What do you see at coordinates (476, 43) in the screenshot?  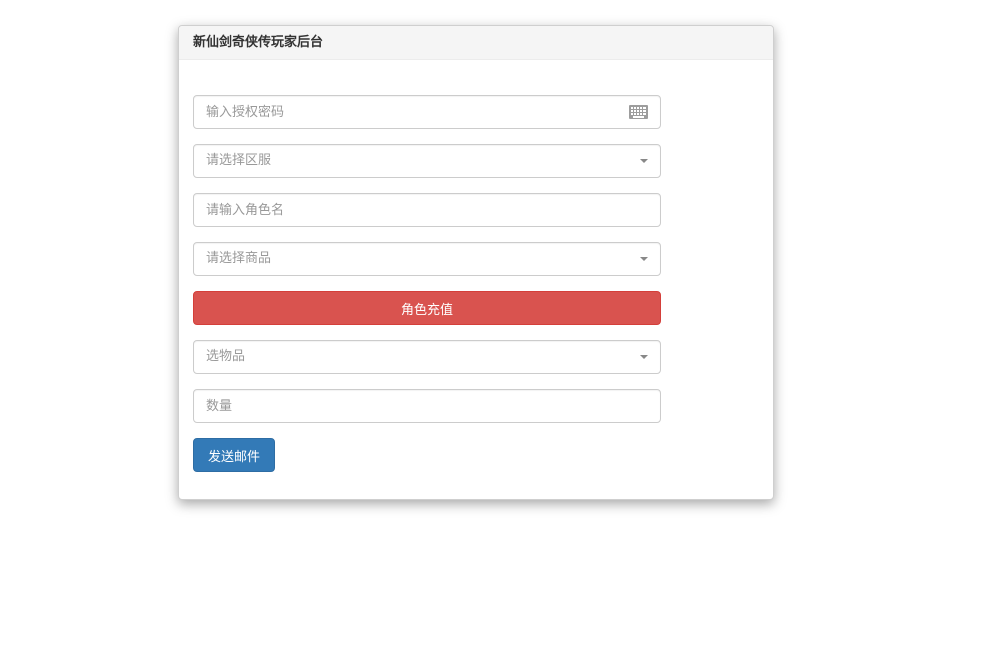 I see `panel-title: 新仙剑奇侠传玩家后台` at bounding box center [476, 43].